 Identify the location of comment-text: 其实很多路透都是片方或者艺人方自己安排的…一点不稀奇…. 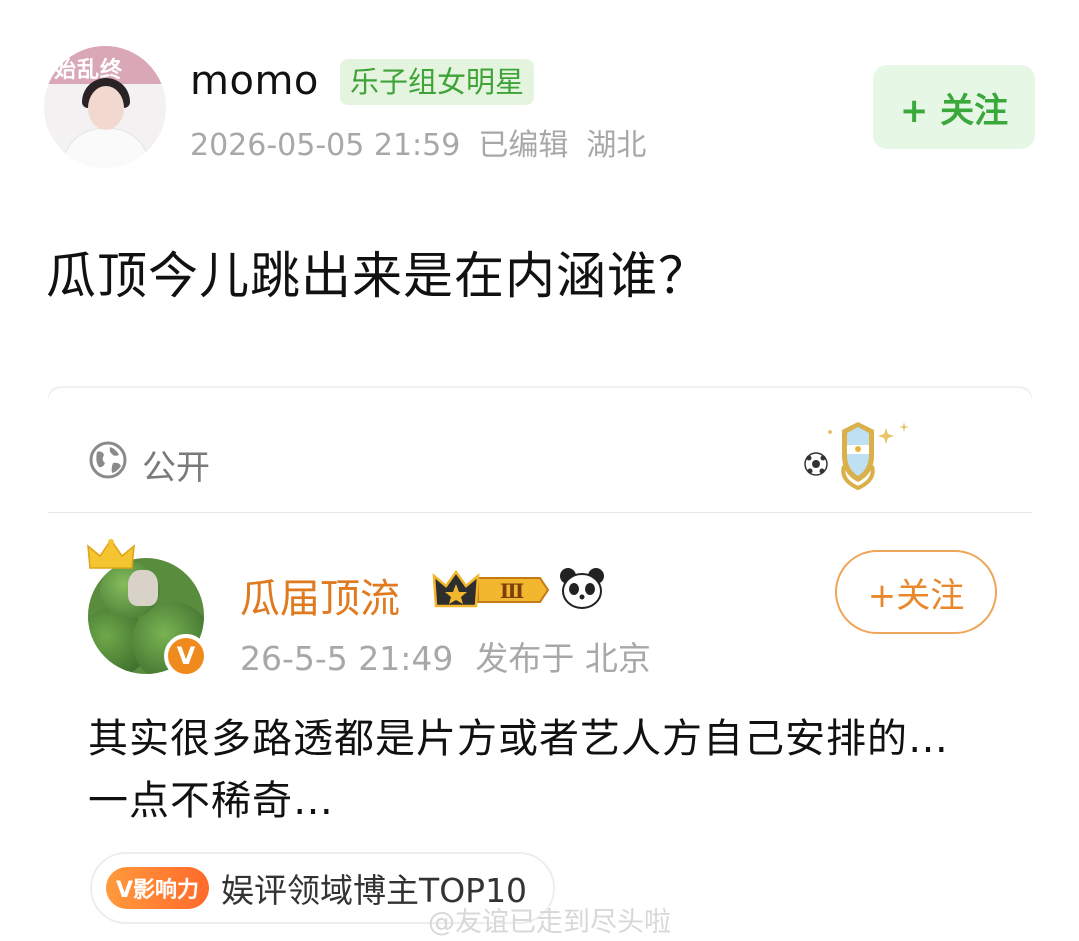
(518, 770).